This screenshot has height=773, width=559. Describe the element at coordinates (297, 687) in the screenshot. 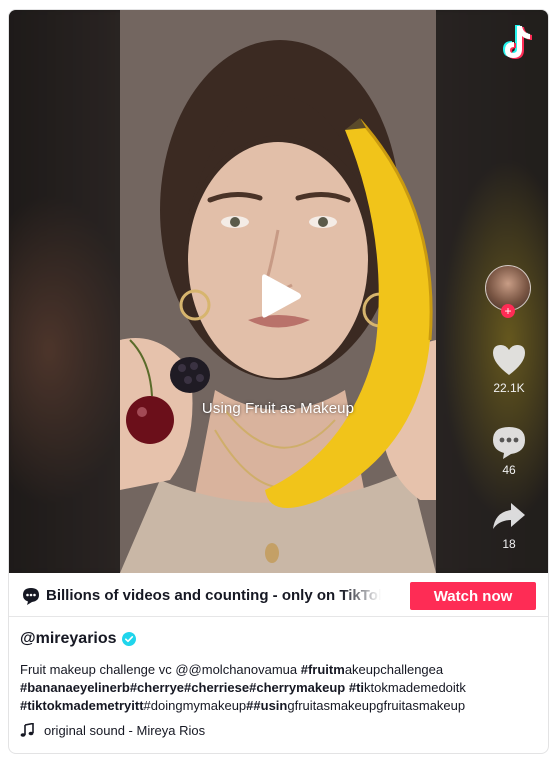

I see `hashtag-link: #cherrymakeup` at that location.